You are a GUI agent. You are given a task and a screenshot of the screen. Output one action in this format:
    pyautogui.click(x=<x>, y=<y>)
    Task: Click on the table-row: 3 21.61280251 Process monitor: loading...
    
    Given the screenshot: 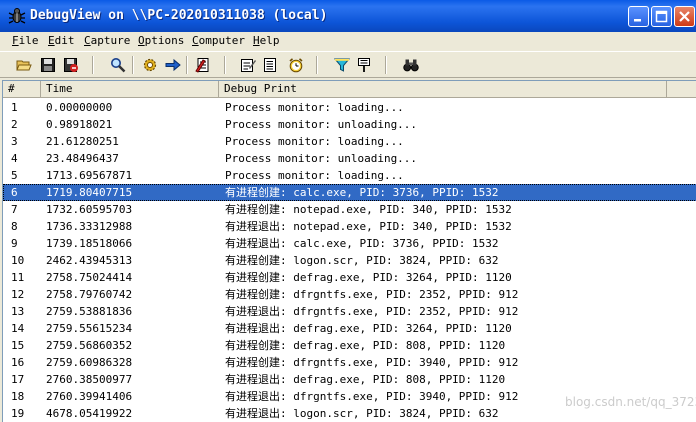 What is the action you would take?
    pyautogui.click(x=349, y=141)
    